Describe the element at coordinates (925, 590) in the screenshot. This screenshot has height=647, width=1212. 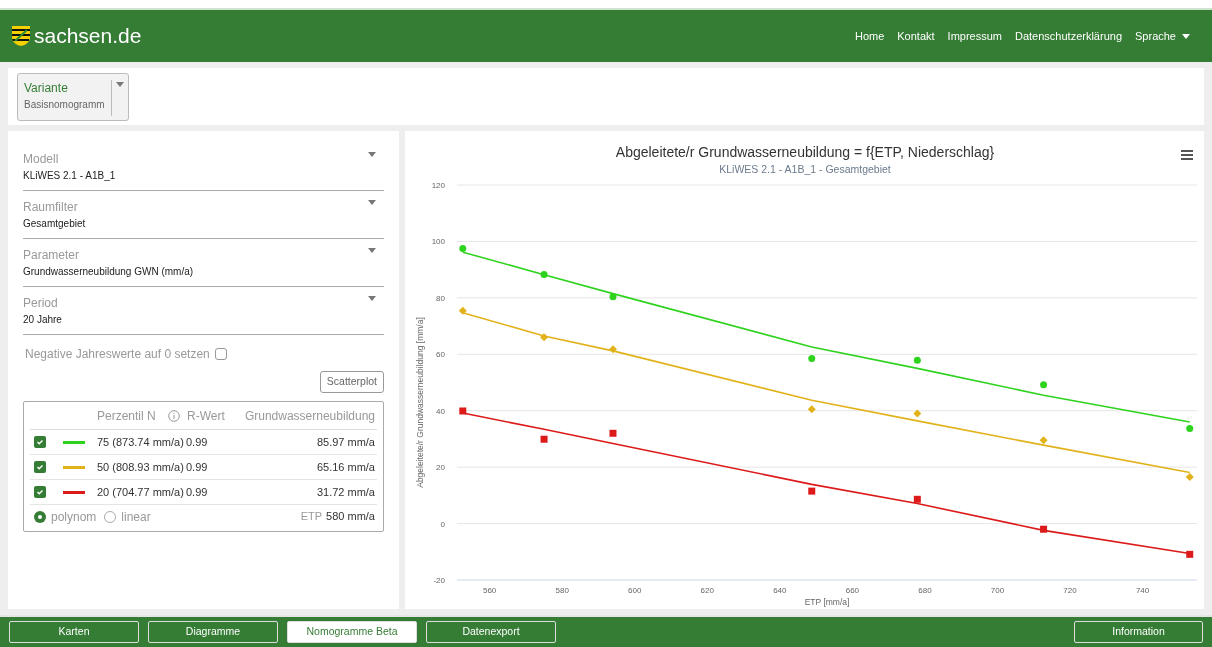
I see `x-tick-label: 680` at that location.